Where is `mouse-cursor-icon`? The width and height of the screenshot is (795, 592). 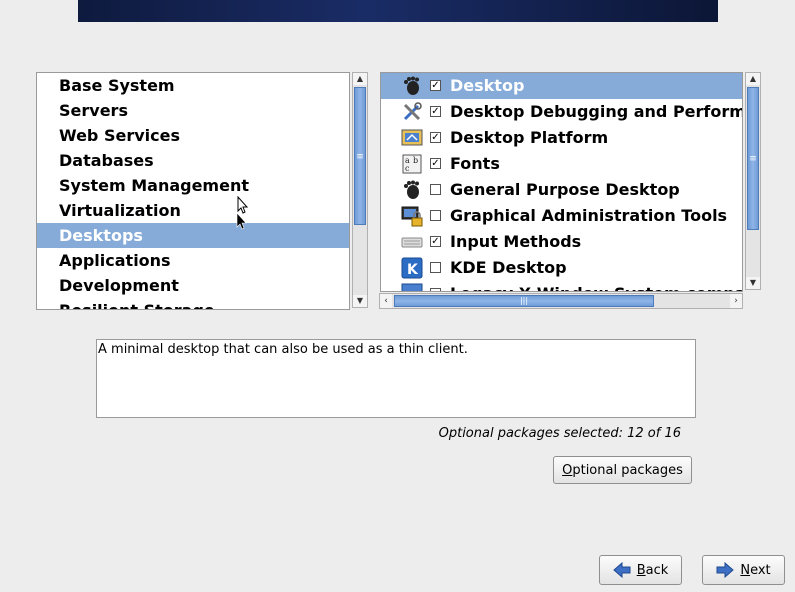 mouse-cursor-icon is located at coordinates (242, 213).